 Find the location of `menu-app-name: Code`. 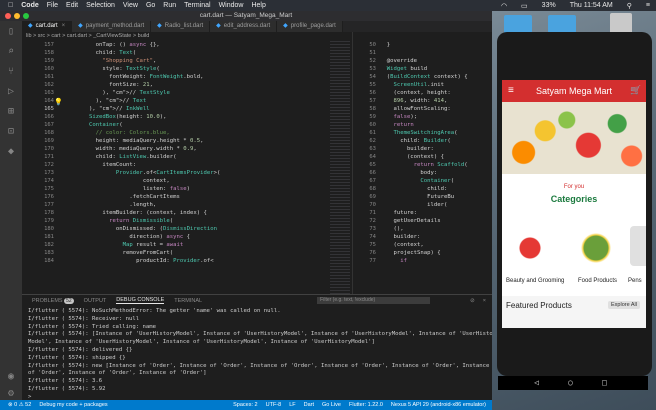

menu-app-name: Code is located at coordinates (30, 5).